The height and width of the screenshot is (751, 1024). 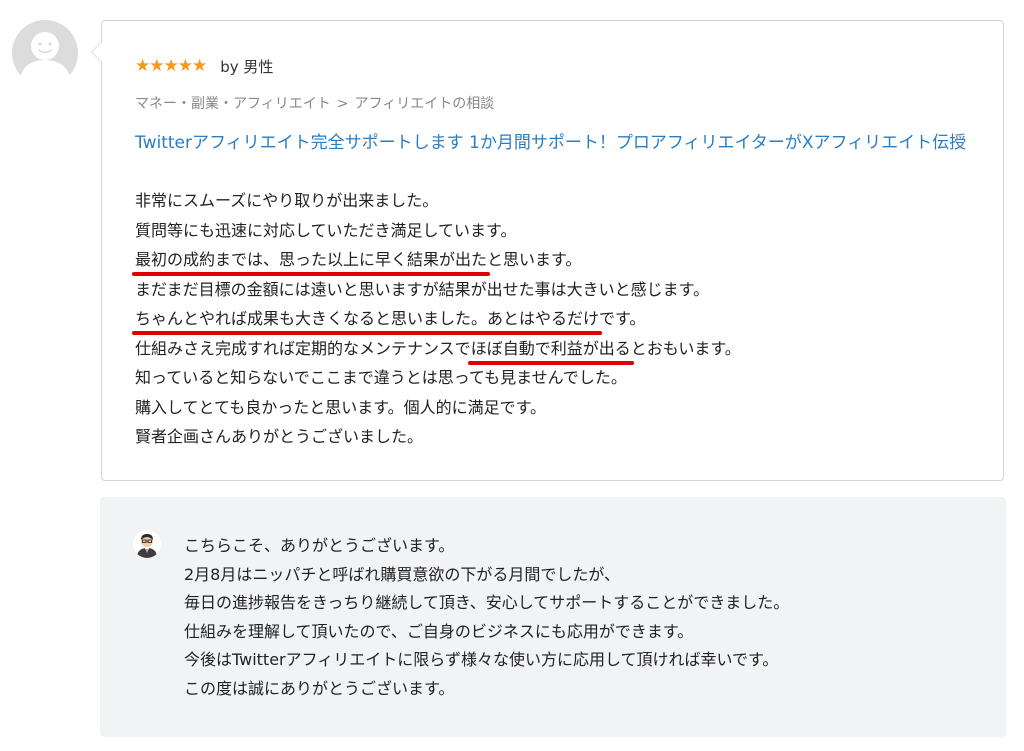 What do you see at coordinates (422, 289) in the screenshot?
I see `review-text-segment: まだまだ目標の金額には遠いと思いますが結果が出せた事は大きいと感じます。` at bounding box center [422, 289].